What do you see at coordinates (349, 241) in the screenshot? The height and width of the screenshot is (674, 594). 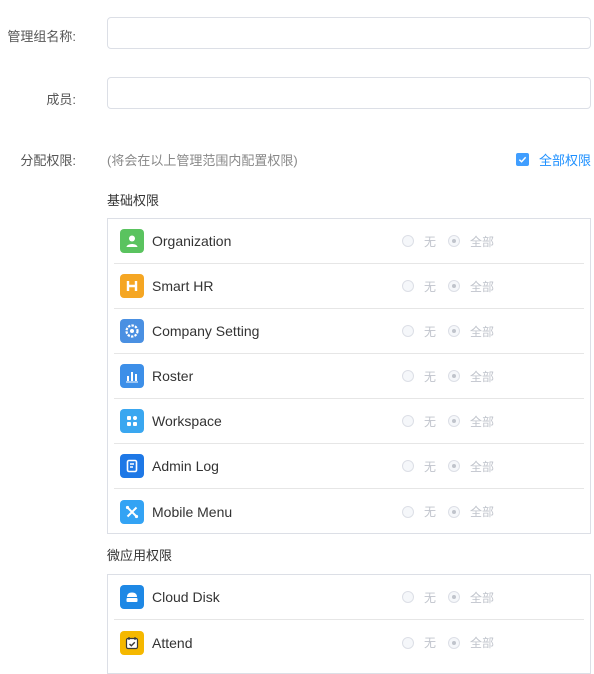 I see `list-item: Organization 无 全部` at bounding box center [349, 241].